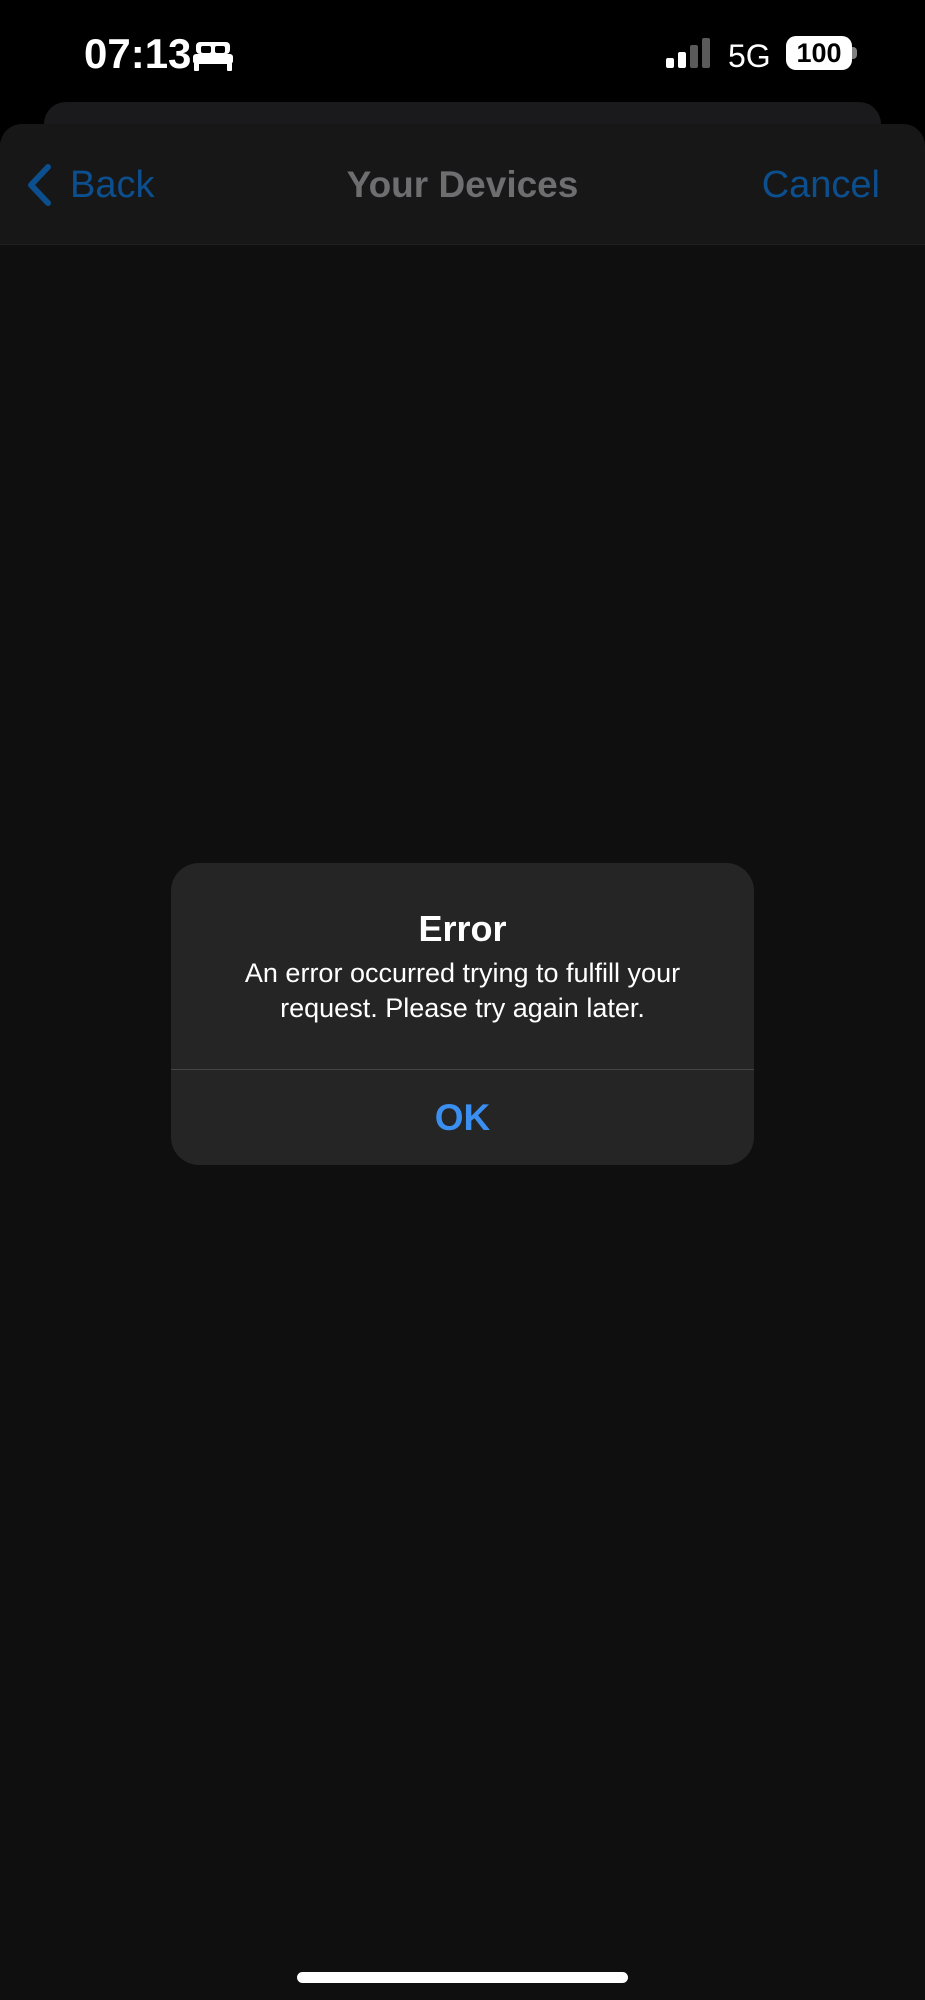 The image size is (925, 2000). Describe the element at coordinates (138, 53) in the screenshot. I see `status-time: 07:13` at that location.